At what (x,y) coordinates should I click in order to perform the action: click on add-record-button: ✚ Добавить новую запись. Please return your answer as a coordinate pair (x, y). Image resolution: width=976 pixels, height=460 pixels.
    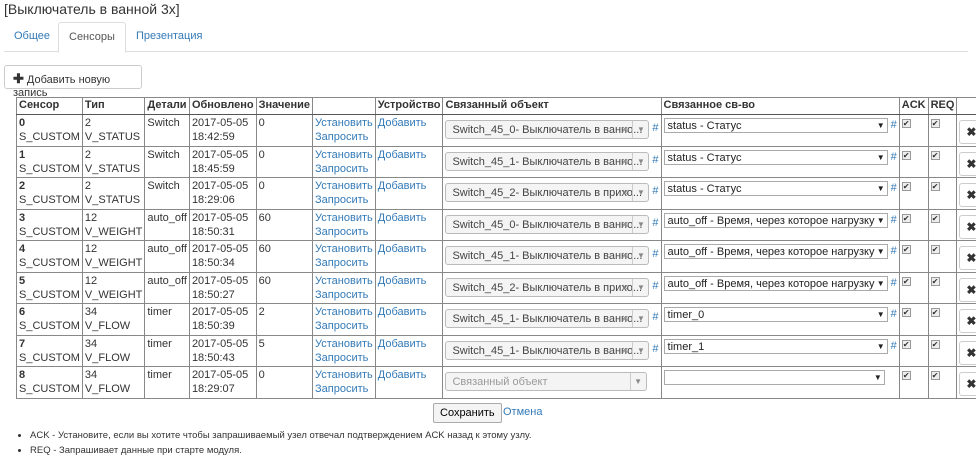
    Looking at the image, I should click on (73, 82).